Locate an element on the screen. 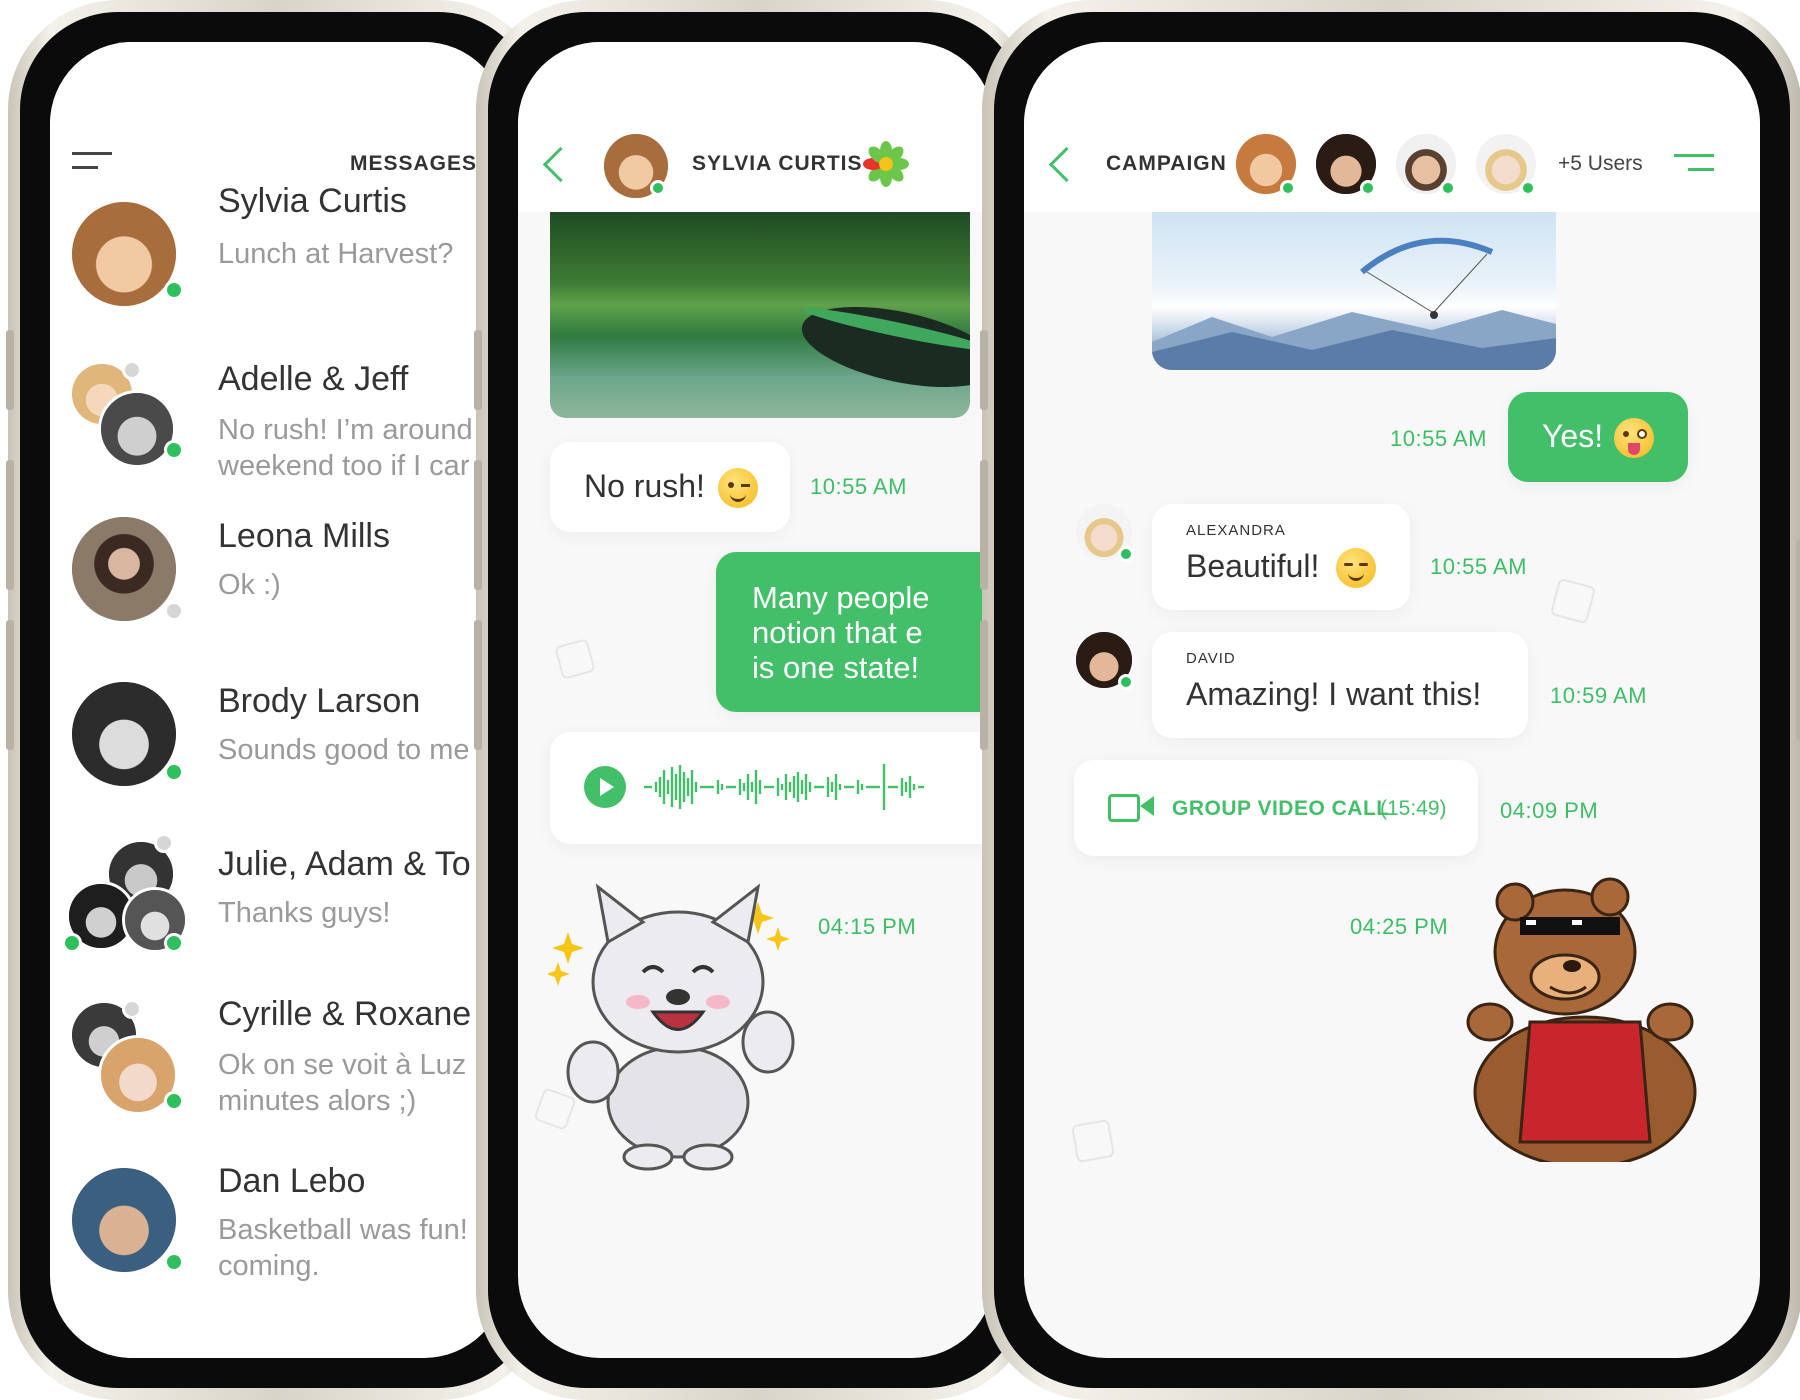  group-title: CAMPAIGN is located at coordinates (1166, 164).